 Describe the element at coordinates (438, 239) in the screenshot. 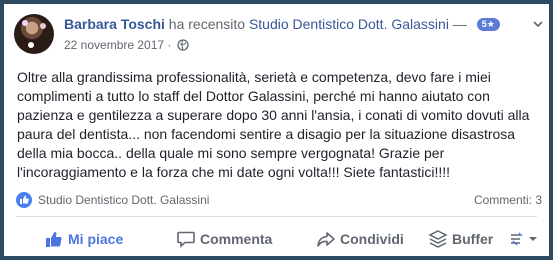

I see `buffer-icon` at that location.